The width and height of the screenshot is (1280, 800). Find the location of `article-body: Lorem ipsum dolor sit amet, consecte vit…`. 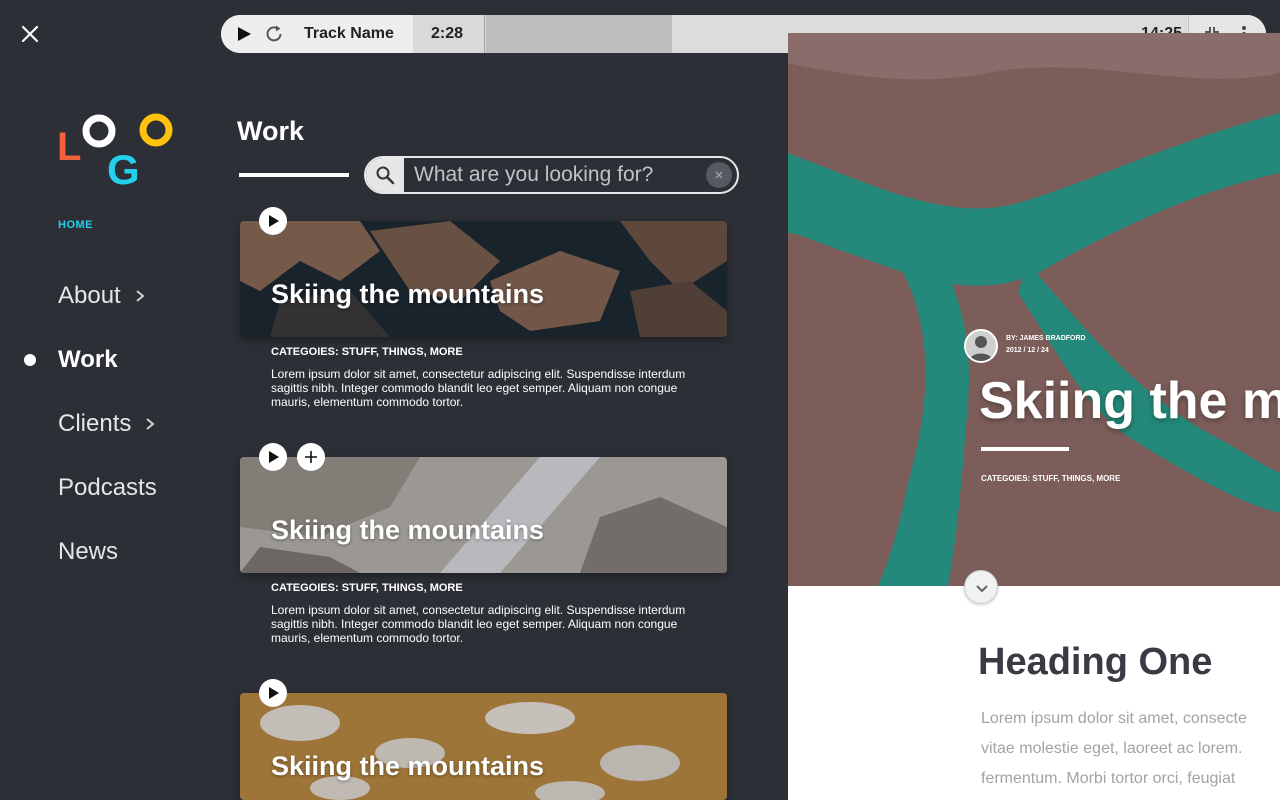

article-body: Lorem ipsum dolor sit amet, consecte vit… is located at coordinates (1130, 749).